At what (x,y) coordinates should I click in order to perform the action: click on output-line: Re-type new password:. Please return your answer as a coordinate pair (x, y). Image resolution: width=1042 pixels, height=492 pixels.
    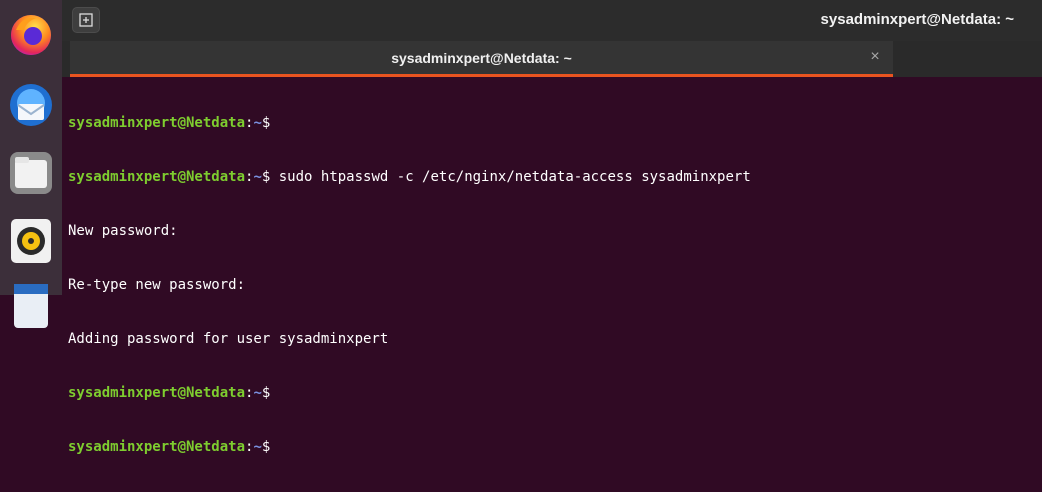
    Looking at the image, I should click on (157, 285).